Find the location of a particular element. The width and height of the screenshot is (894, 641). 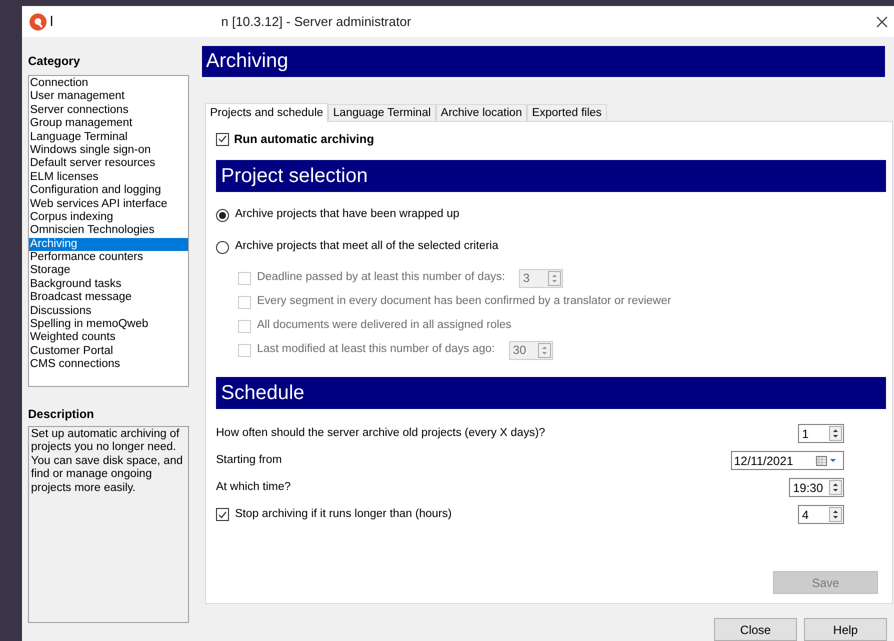

category-item: Background tasks is located at coordinates (108, 285).